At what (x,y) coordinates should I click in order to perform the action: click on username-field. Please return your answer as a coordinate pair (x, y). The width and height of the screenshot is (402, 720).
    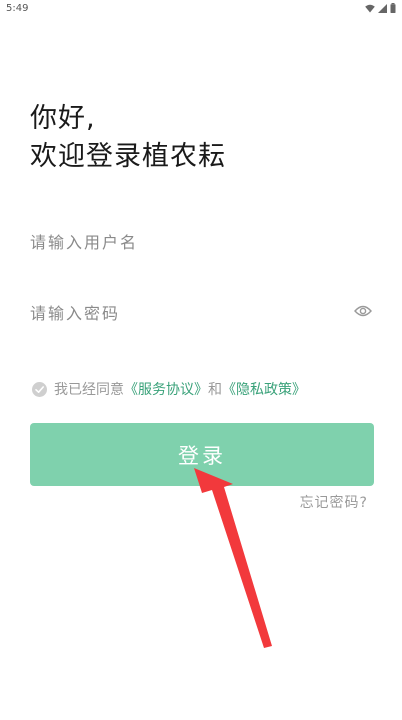
    Looking at the image, I should click on (201, 242).